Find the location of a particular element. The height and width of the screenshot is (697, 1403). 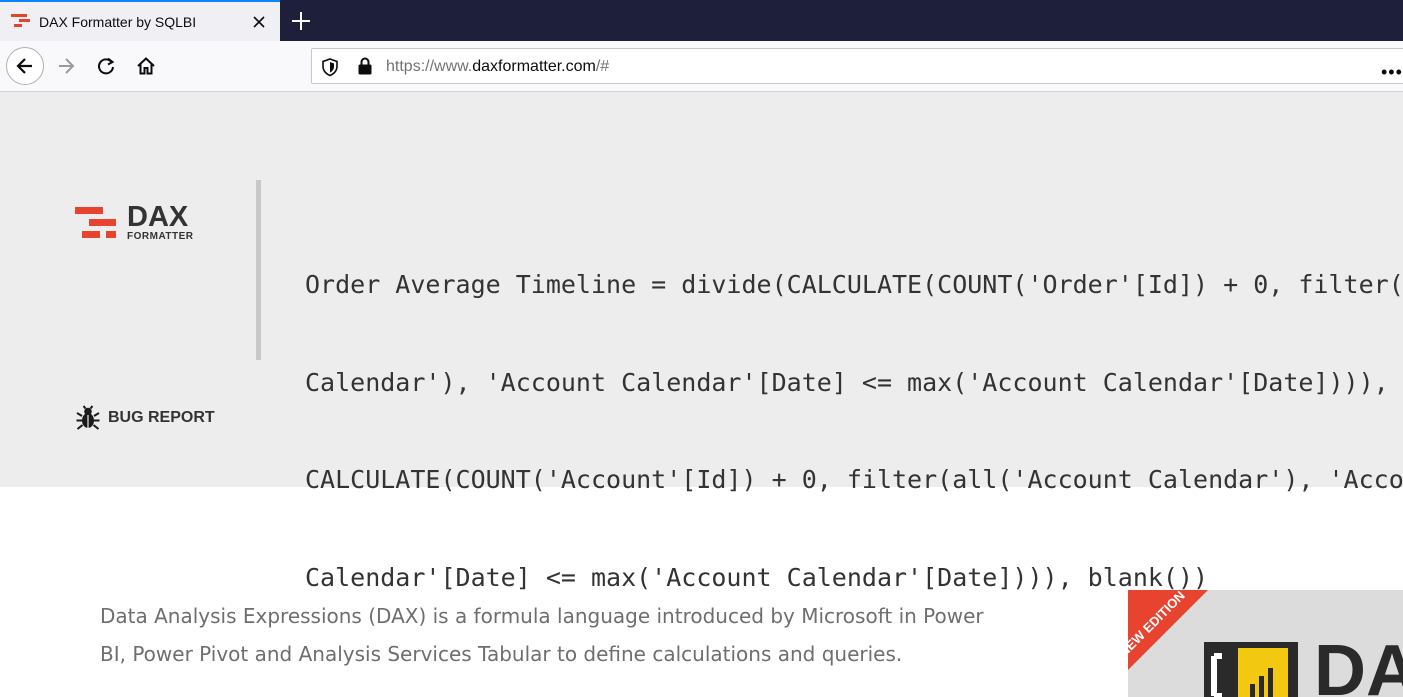

tracking-protection-shield-icon is located at coordinates (330, 67).